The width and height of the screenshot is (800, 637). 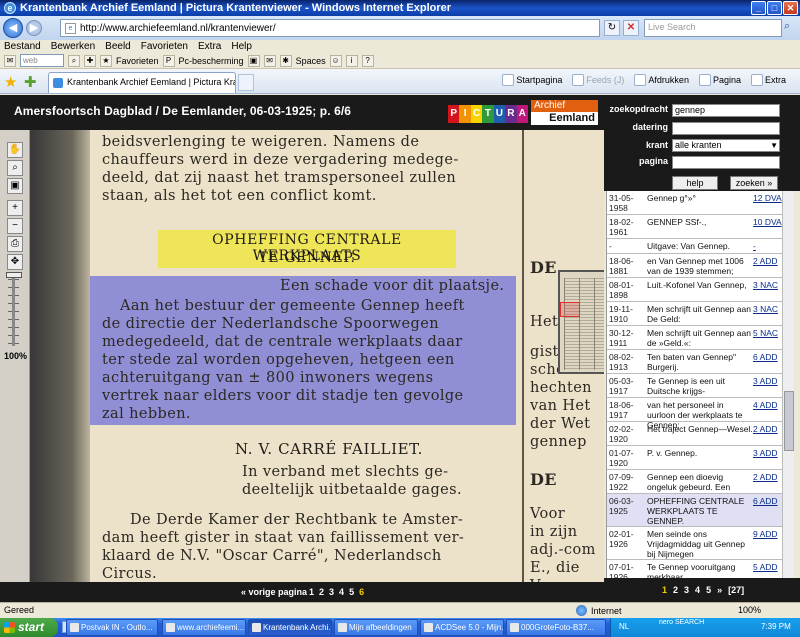 What do you see at coordinates (767, 285) in the screenshot?
I see `result-link: 3 NAC` at bounding box center [767, 285].